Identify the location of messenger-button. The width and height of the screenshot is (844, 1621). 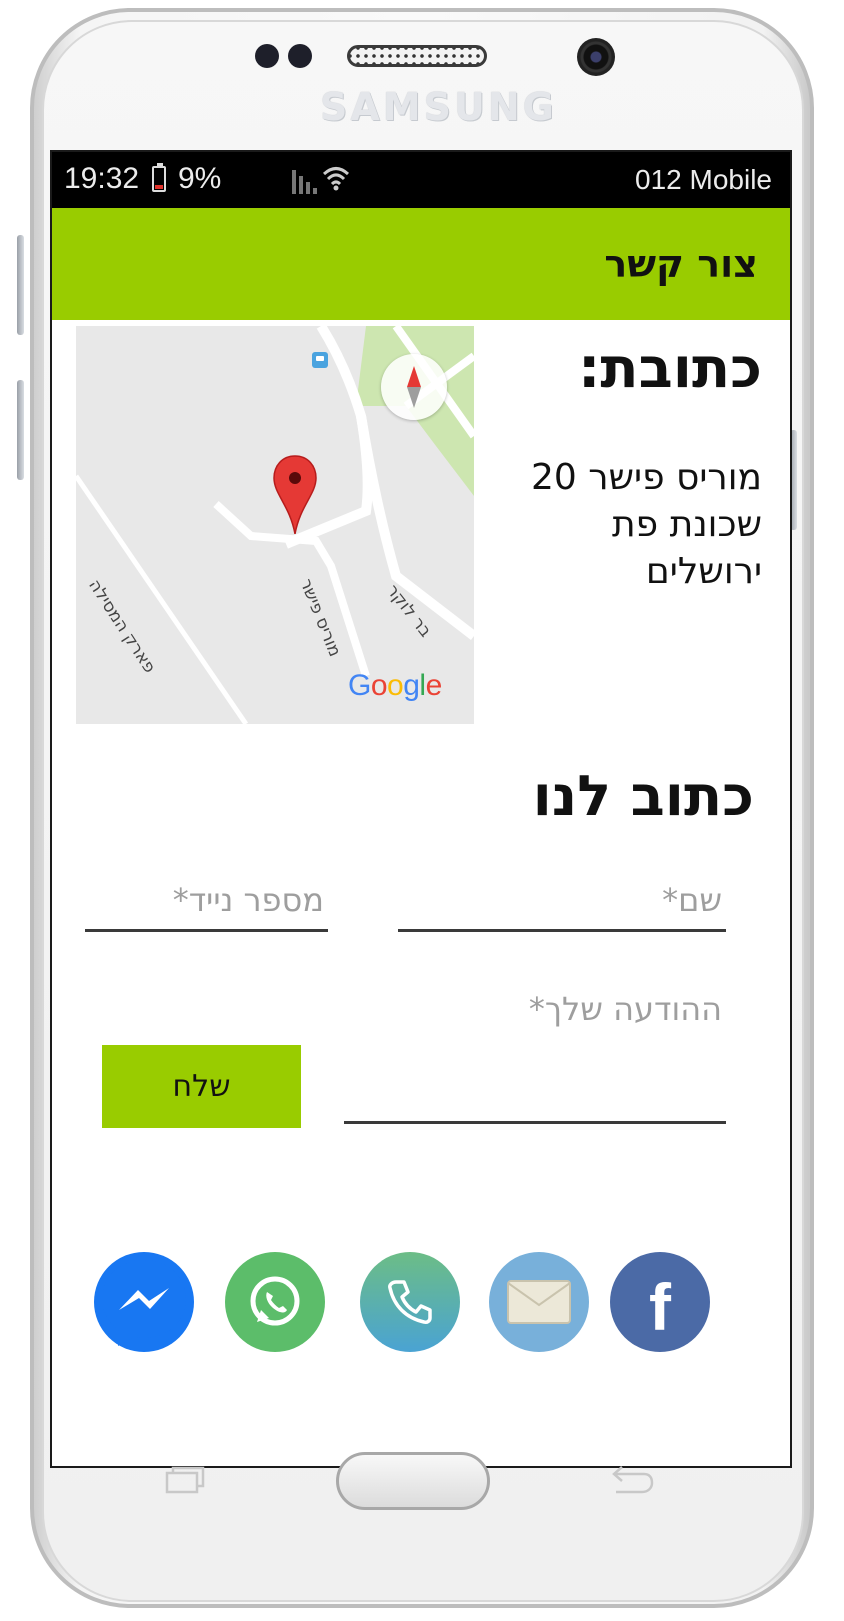
(144, 1302).